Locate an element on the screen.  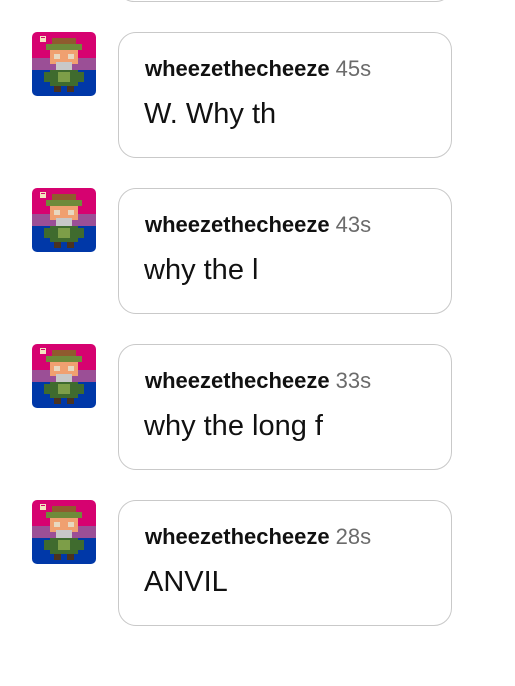
timestamp: 28s is located at coordinates (353, 536).